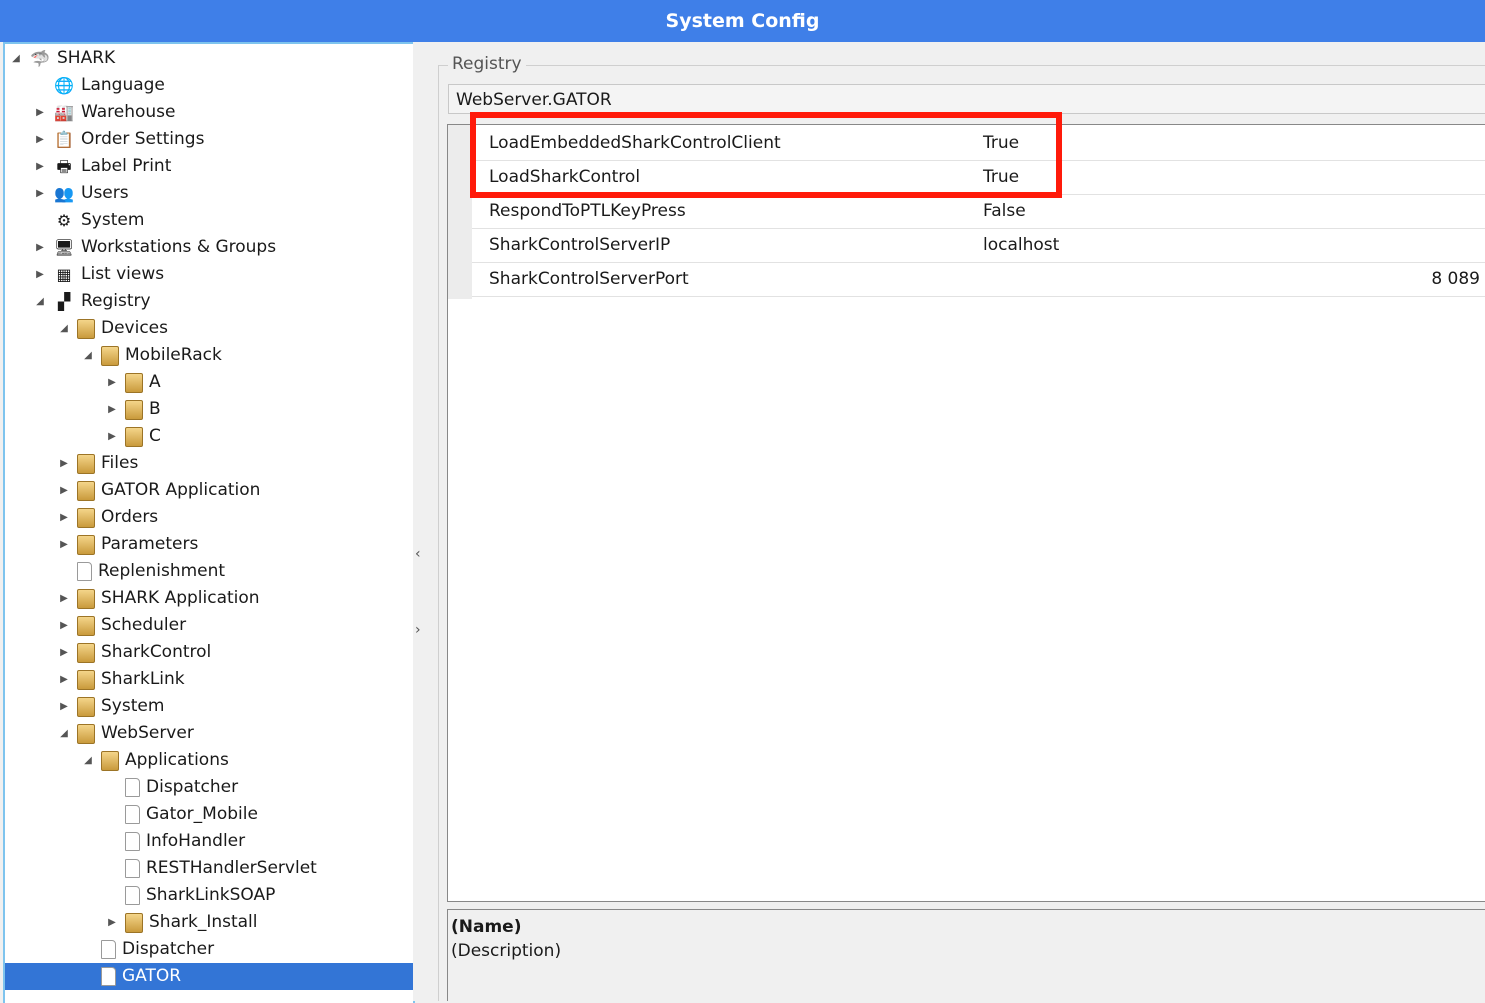 The height and width of the screenshot is (1003, 1485). What do you see at coordinates (133, 436) in the screenshot?
I see `tree-item: ▶ C` at bounding box center [133, 436].